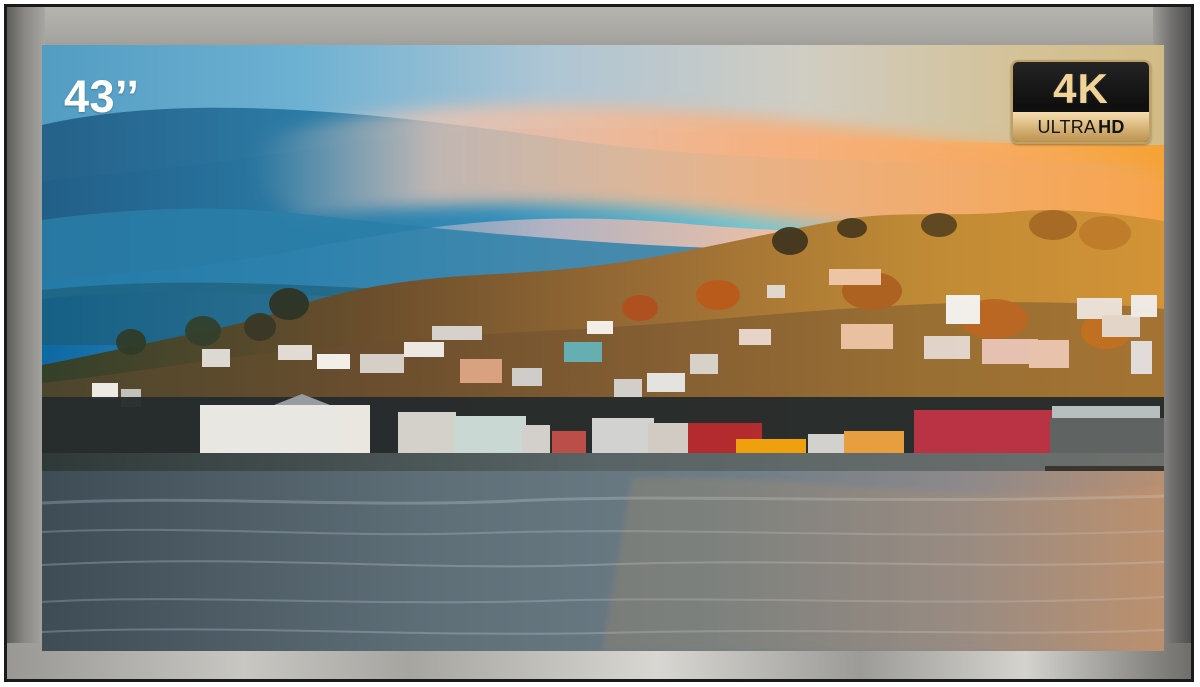  Describe the element at coordinates (1081, 88) in the screenshot. I see `badge-resolution: 4K` at that location.